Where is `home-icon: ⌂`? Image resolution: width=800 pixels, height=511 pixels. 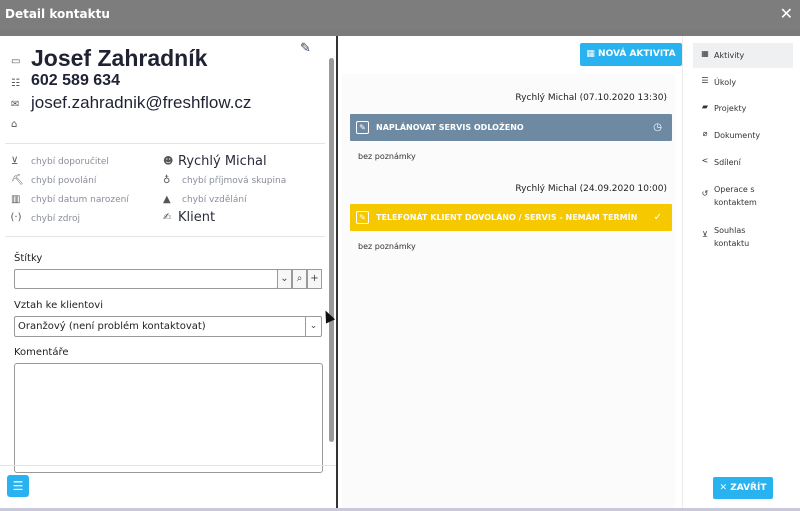
home-icon: ⌂ is located at coordinates (14, 124).